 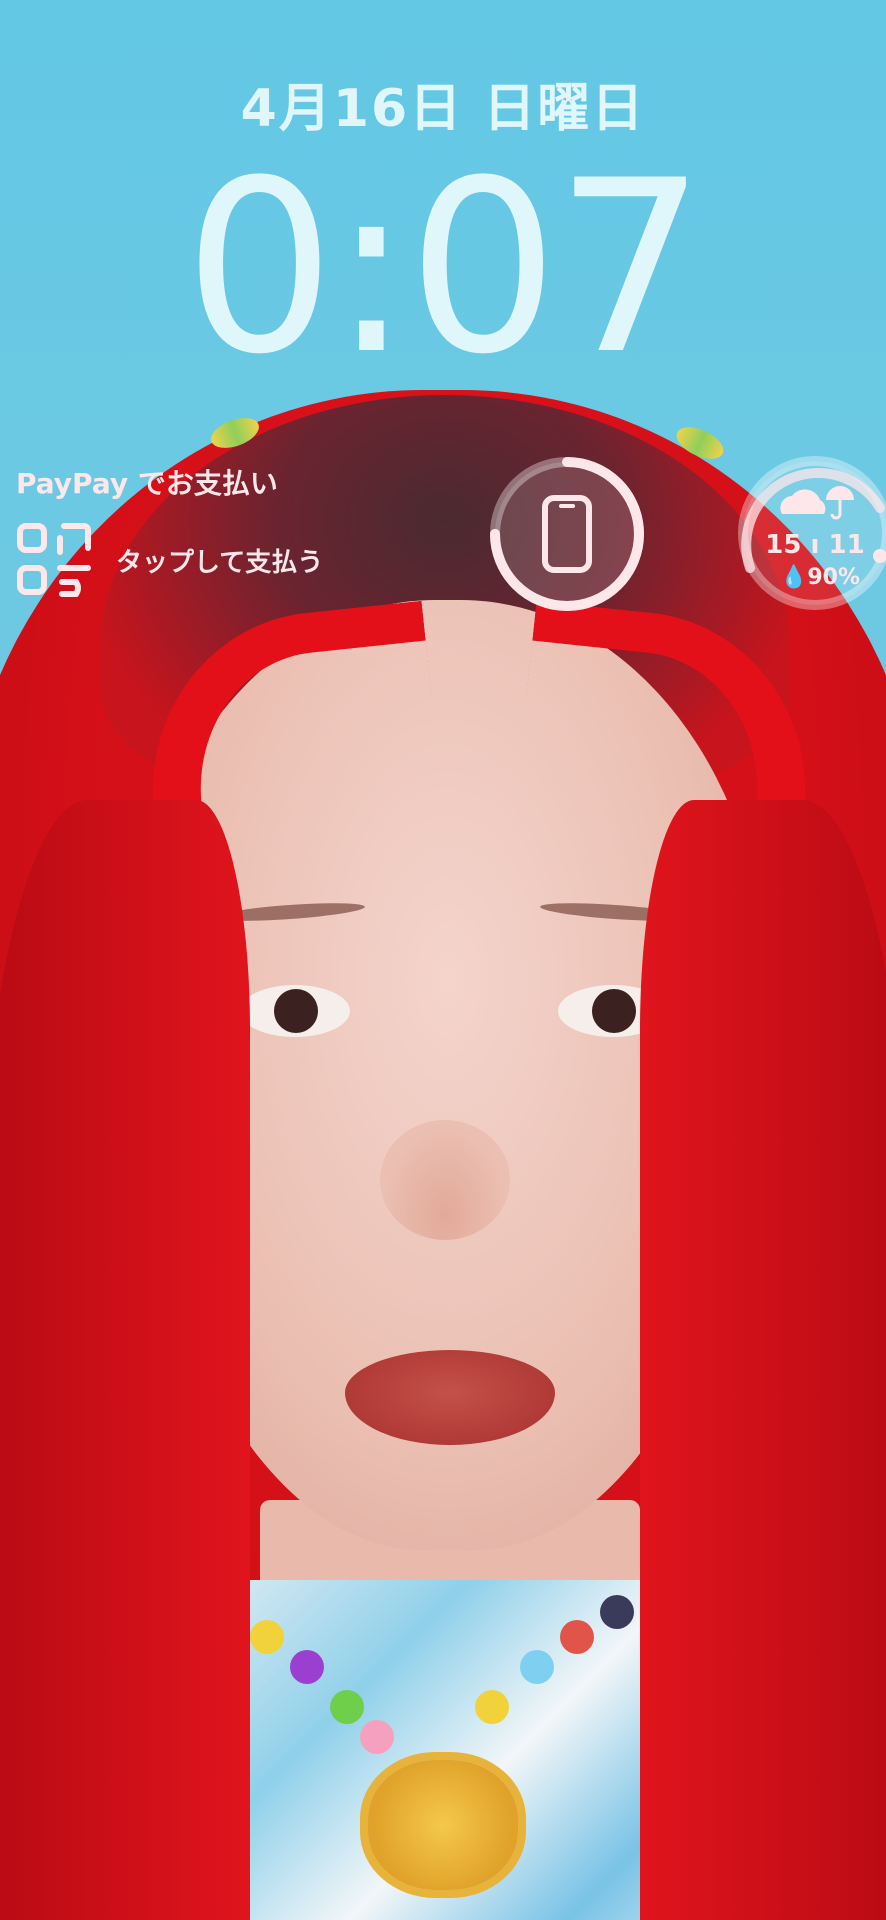 What do you see at coordinates (295, 1011) in the screenshot?
I see `eye-left` at bounding box center [295, 1011].